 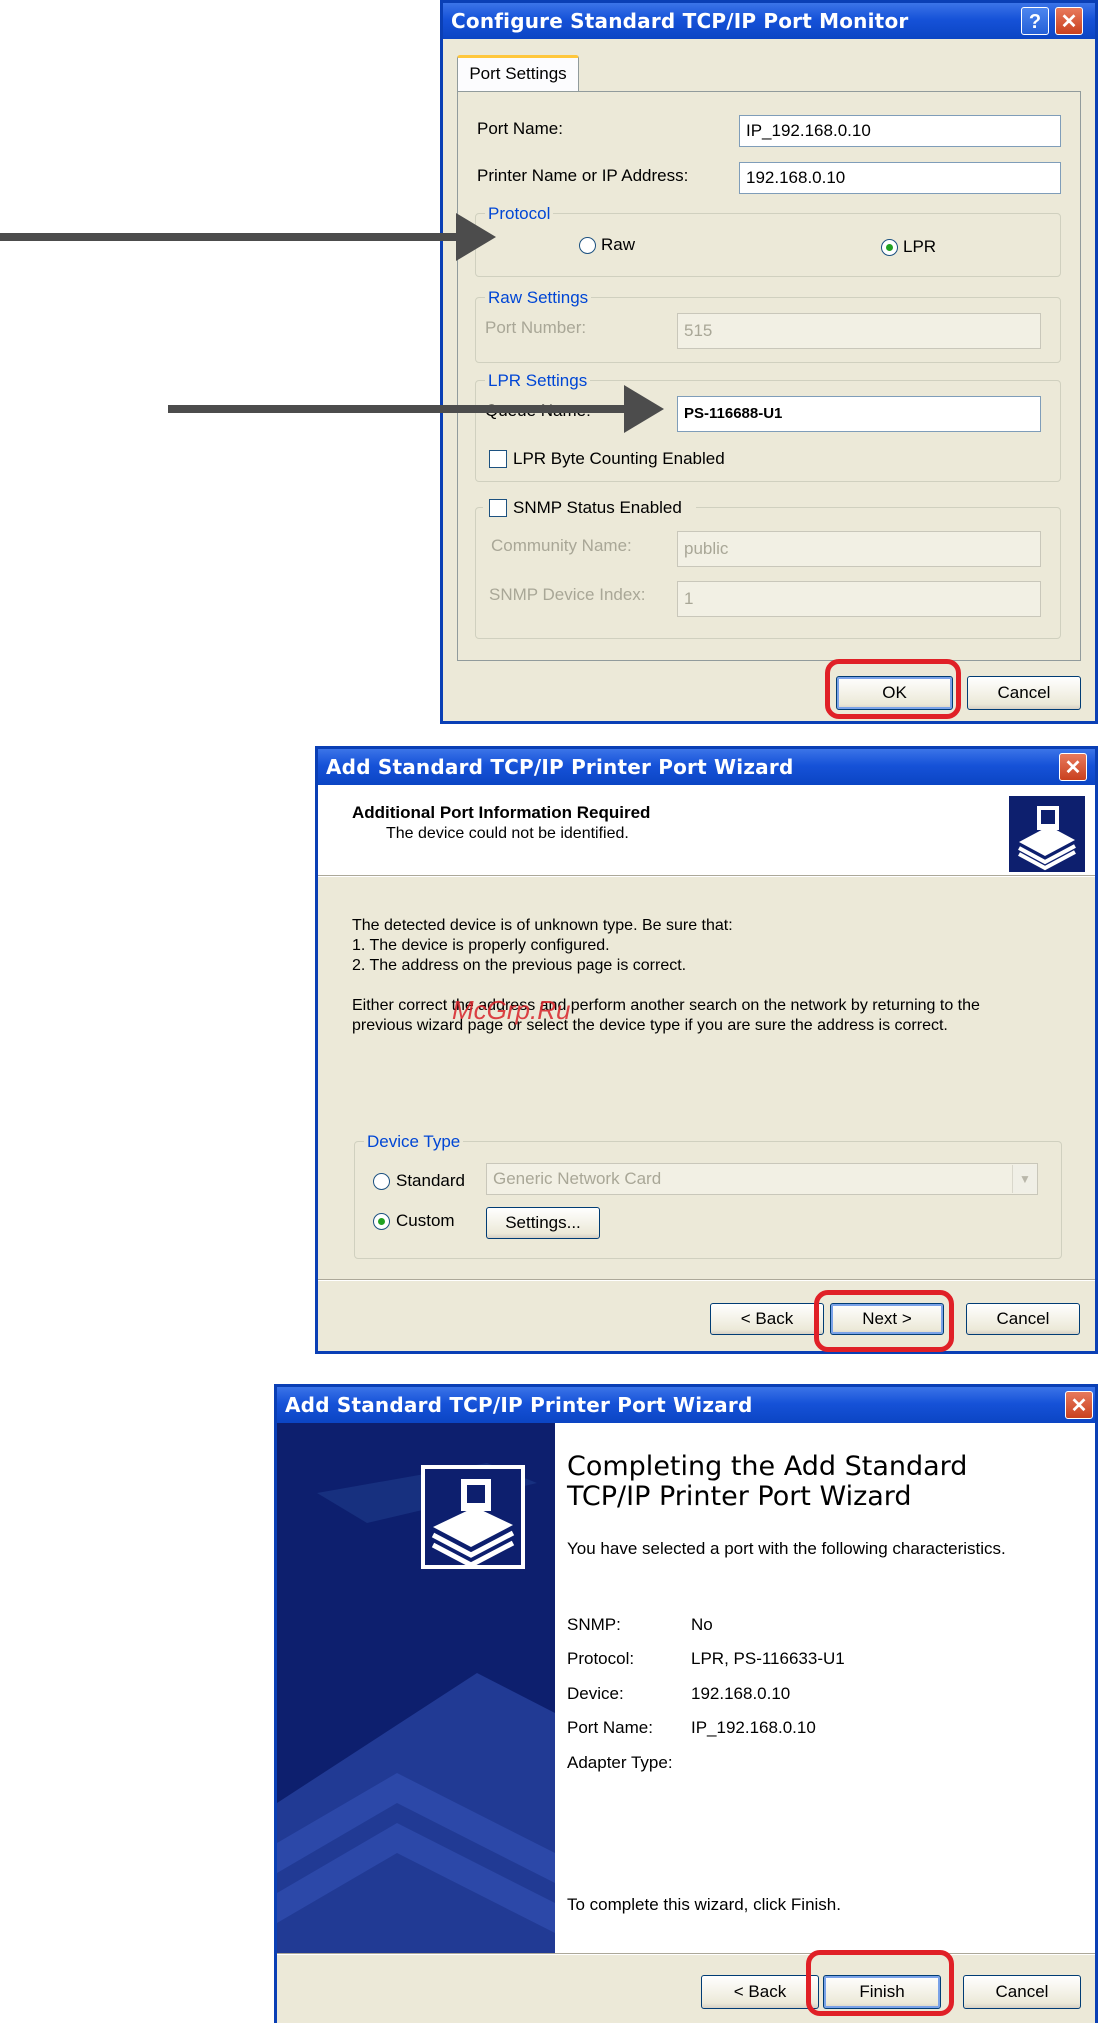 I want to click on help-icon: ?, so click(x=1035, y=21).